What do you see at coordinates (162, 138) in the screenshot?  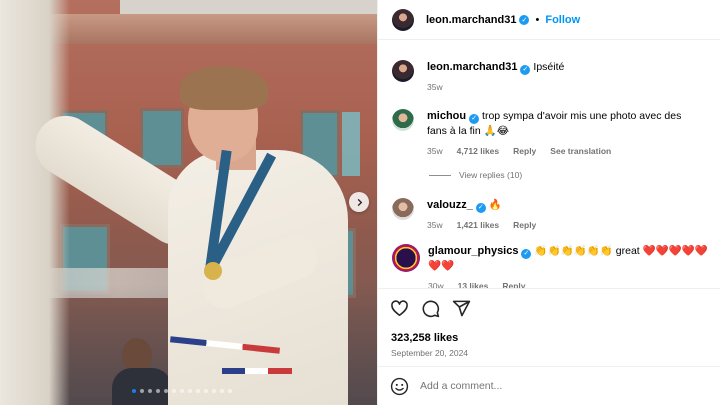 I see `building-window` at bounding box center [162, 138].